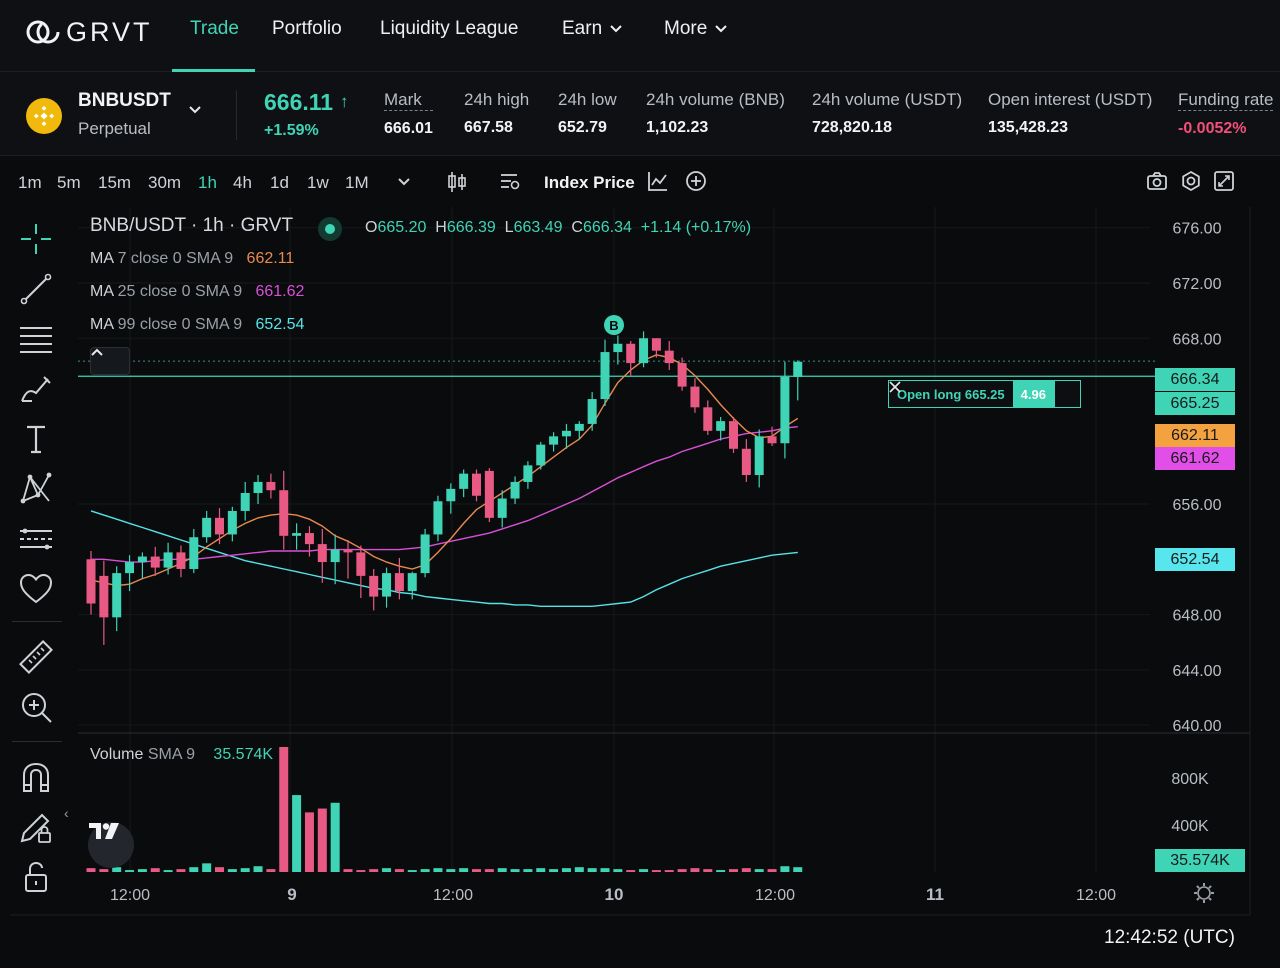  What do you see at coordinates (404, 182) in the screenshot?
I see `timeframe-dropdown-chevron-icon` at bounding box center [404, 182].